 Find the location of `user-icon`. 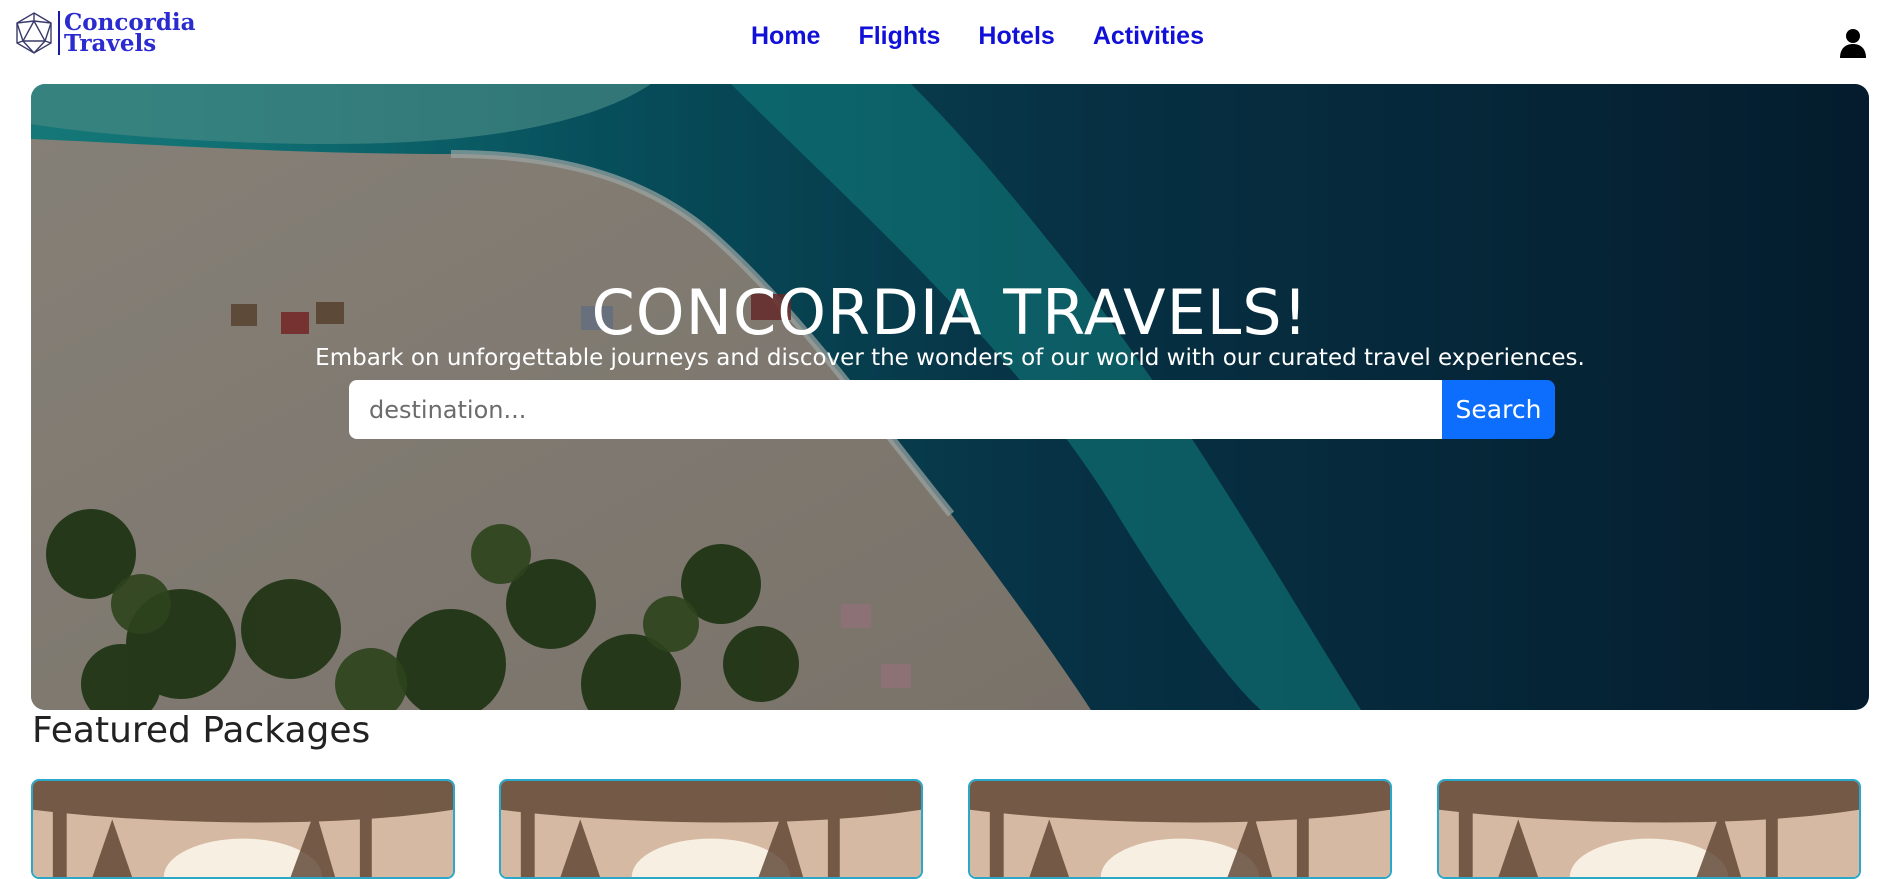

user-icon is located at coordinates (1853, 43).